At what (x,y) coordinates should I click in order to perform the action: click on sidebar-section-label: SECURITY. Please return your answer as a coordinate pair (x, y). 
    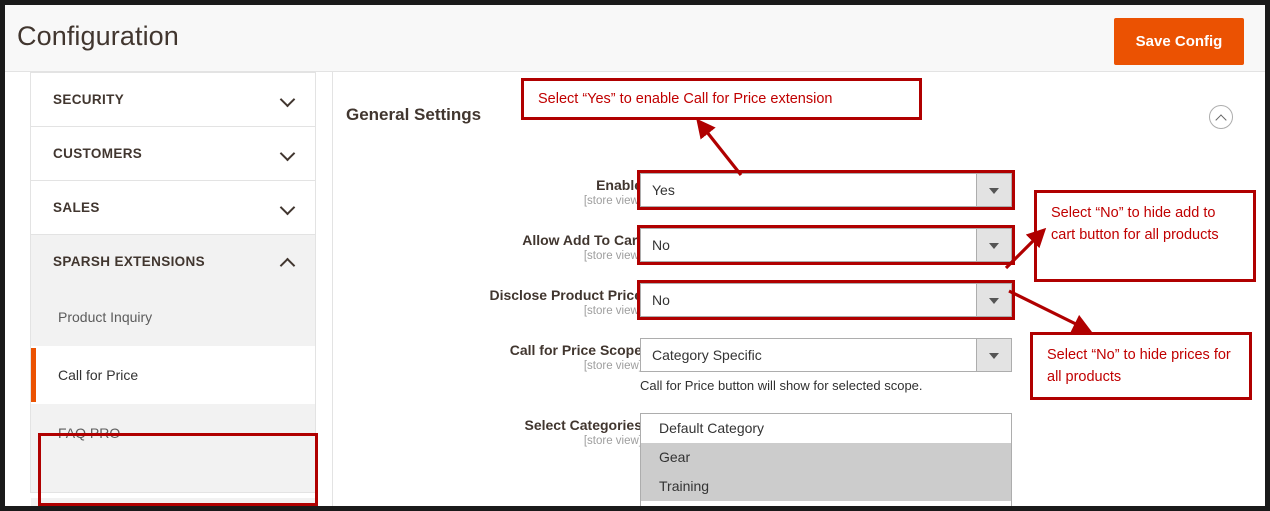
    Looking at the image, I should click on (89, 99).